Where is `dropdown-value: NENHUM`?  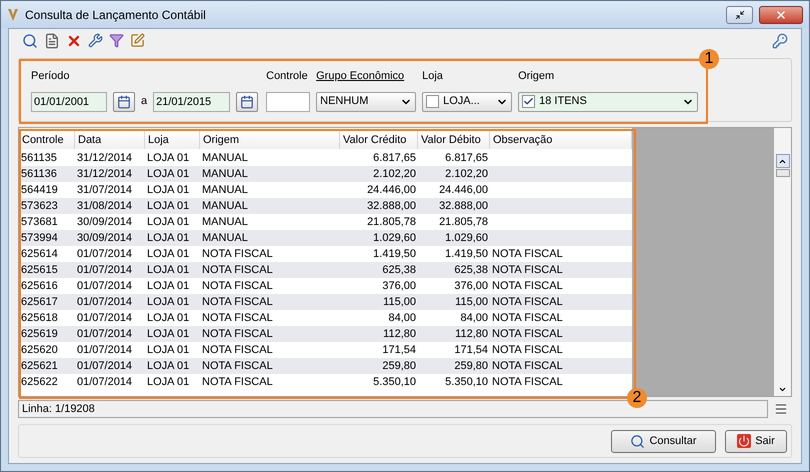
dropdown-value: NENHUM is located at coordinates (345, 102).